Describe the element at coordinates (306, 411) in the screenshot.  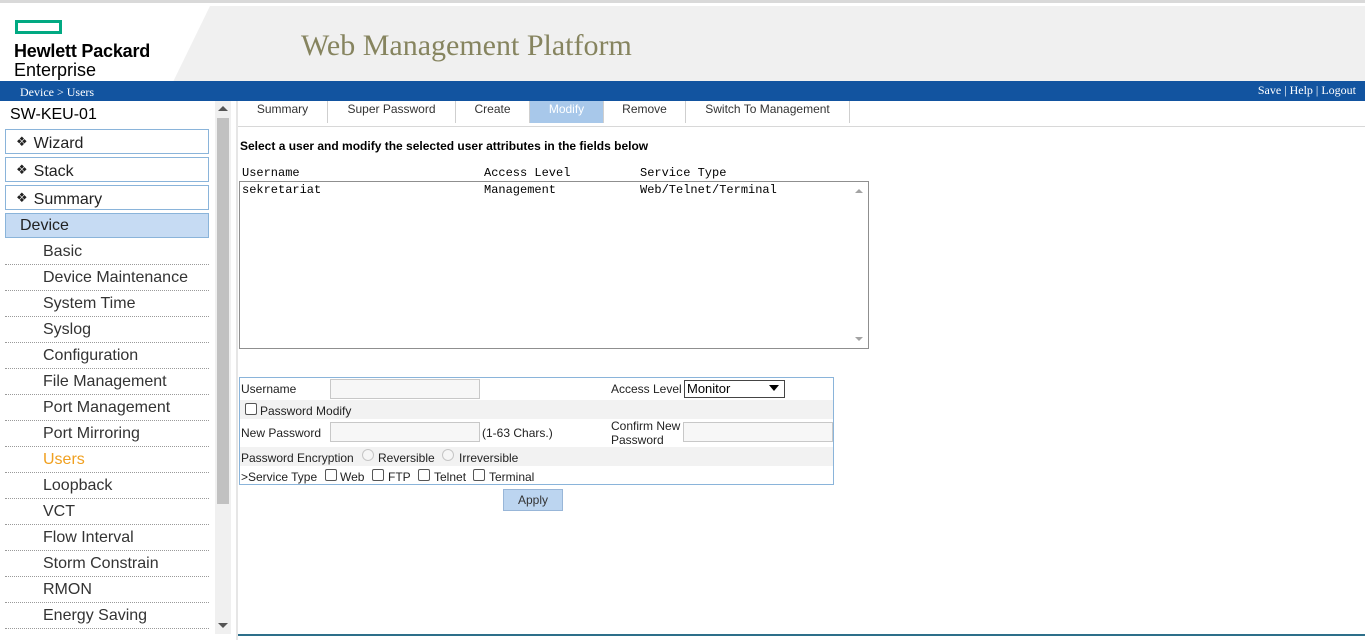
I see `password-modify-label: Password Modify` at that location.